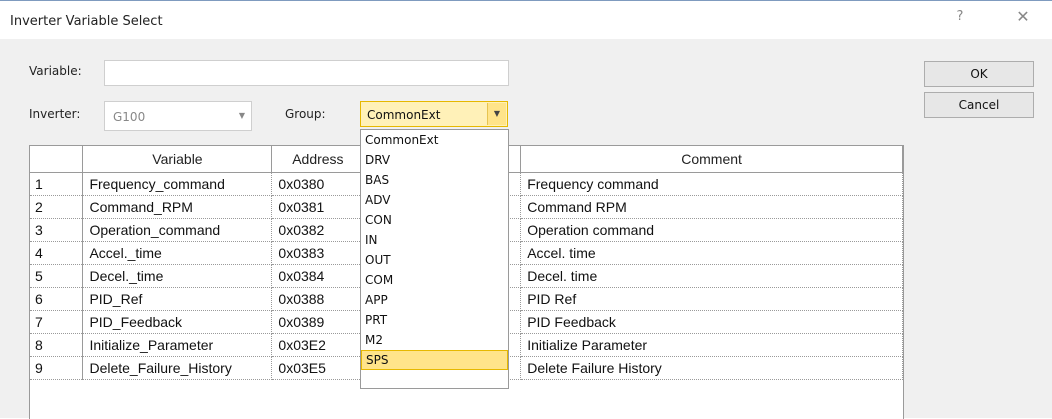  Describe the element at coordinates (960, 19) in the screenshot. I see `help-button: ?` at that location.